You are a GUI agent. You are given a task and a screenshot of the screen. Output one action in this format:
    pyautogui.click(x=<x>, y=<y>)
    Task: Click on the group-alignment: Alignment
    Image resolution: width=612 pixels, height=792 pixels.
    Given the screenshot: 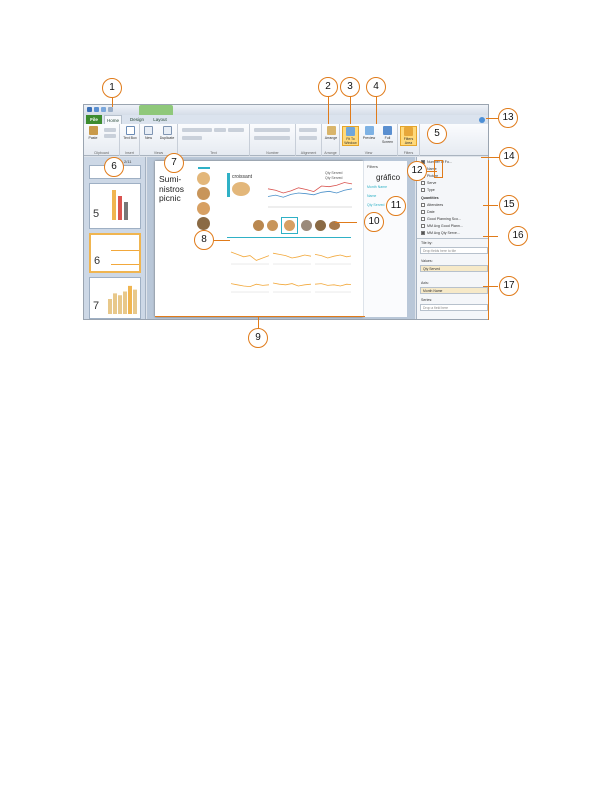 What is the action you would take?
    pyautogui.click(x=309, y=140)
    